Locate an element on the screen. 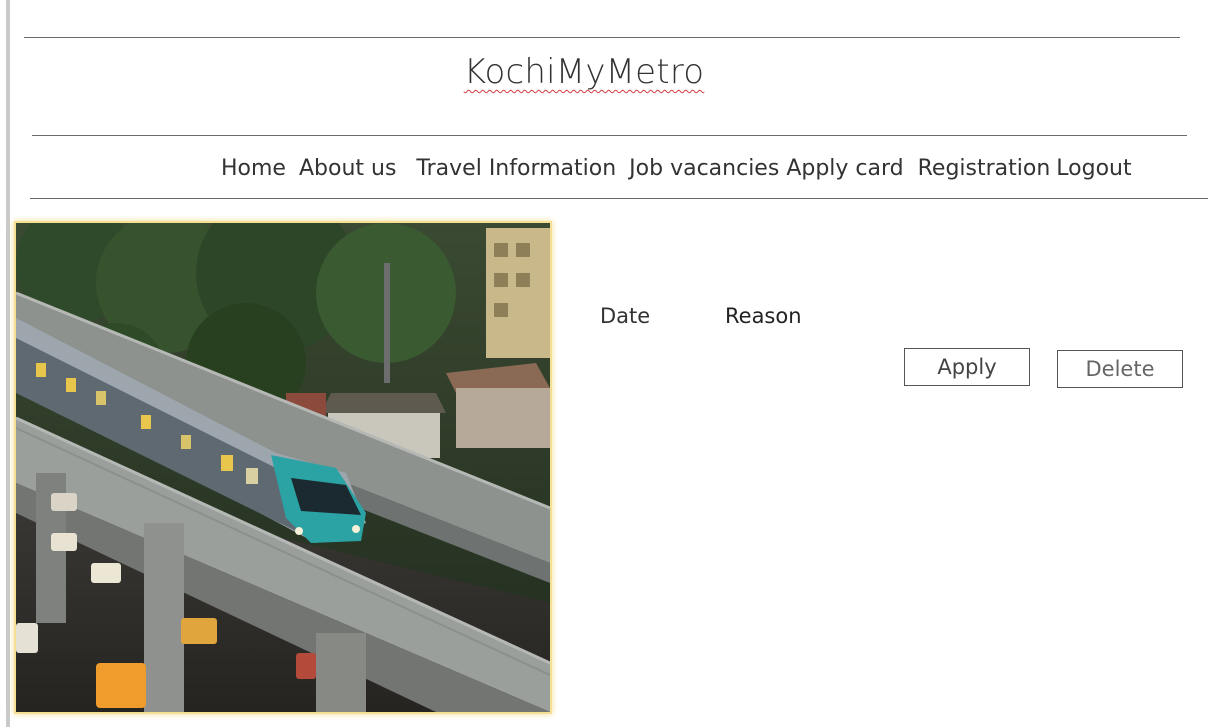 The width and height of the screenshot is (1223, 727). delete-button: Delete is located at coordinates (1120, 369).